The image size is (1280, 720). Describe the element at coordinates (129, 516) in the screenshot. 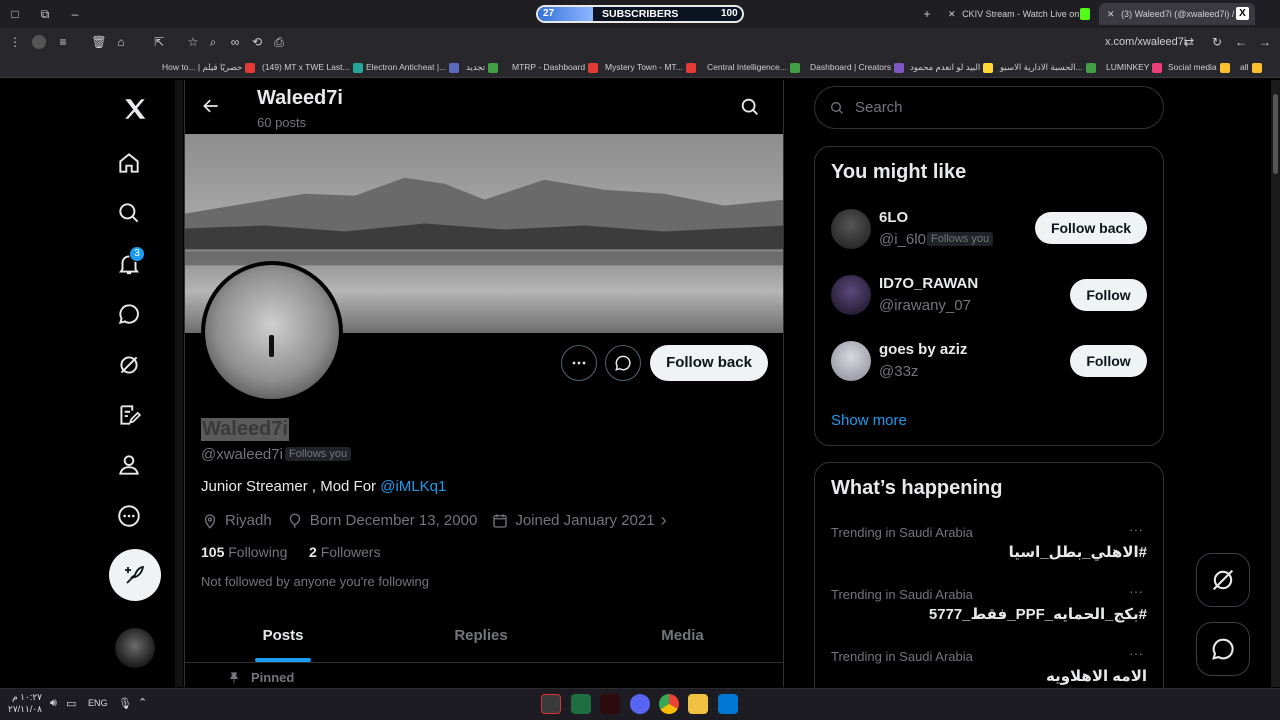

I see `more-icon` at that location.